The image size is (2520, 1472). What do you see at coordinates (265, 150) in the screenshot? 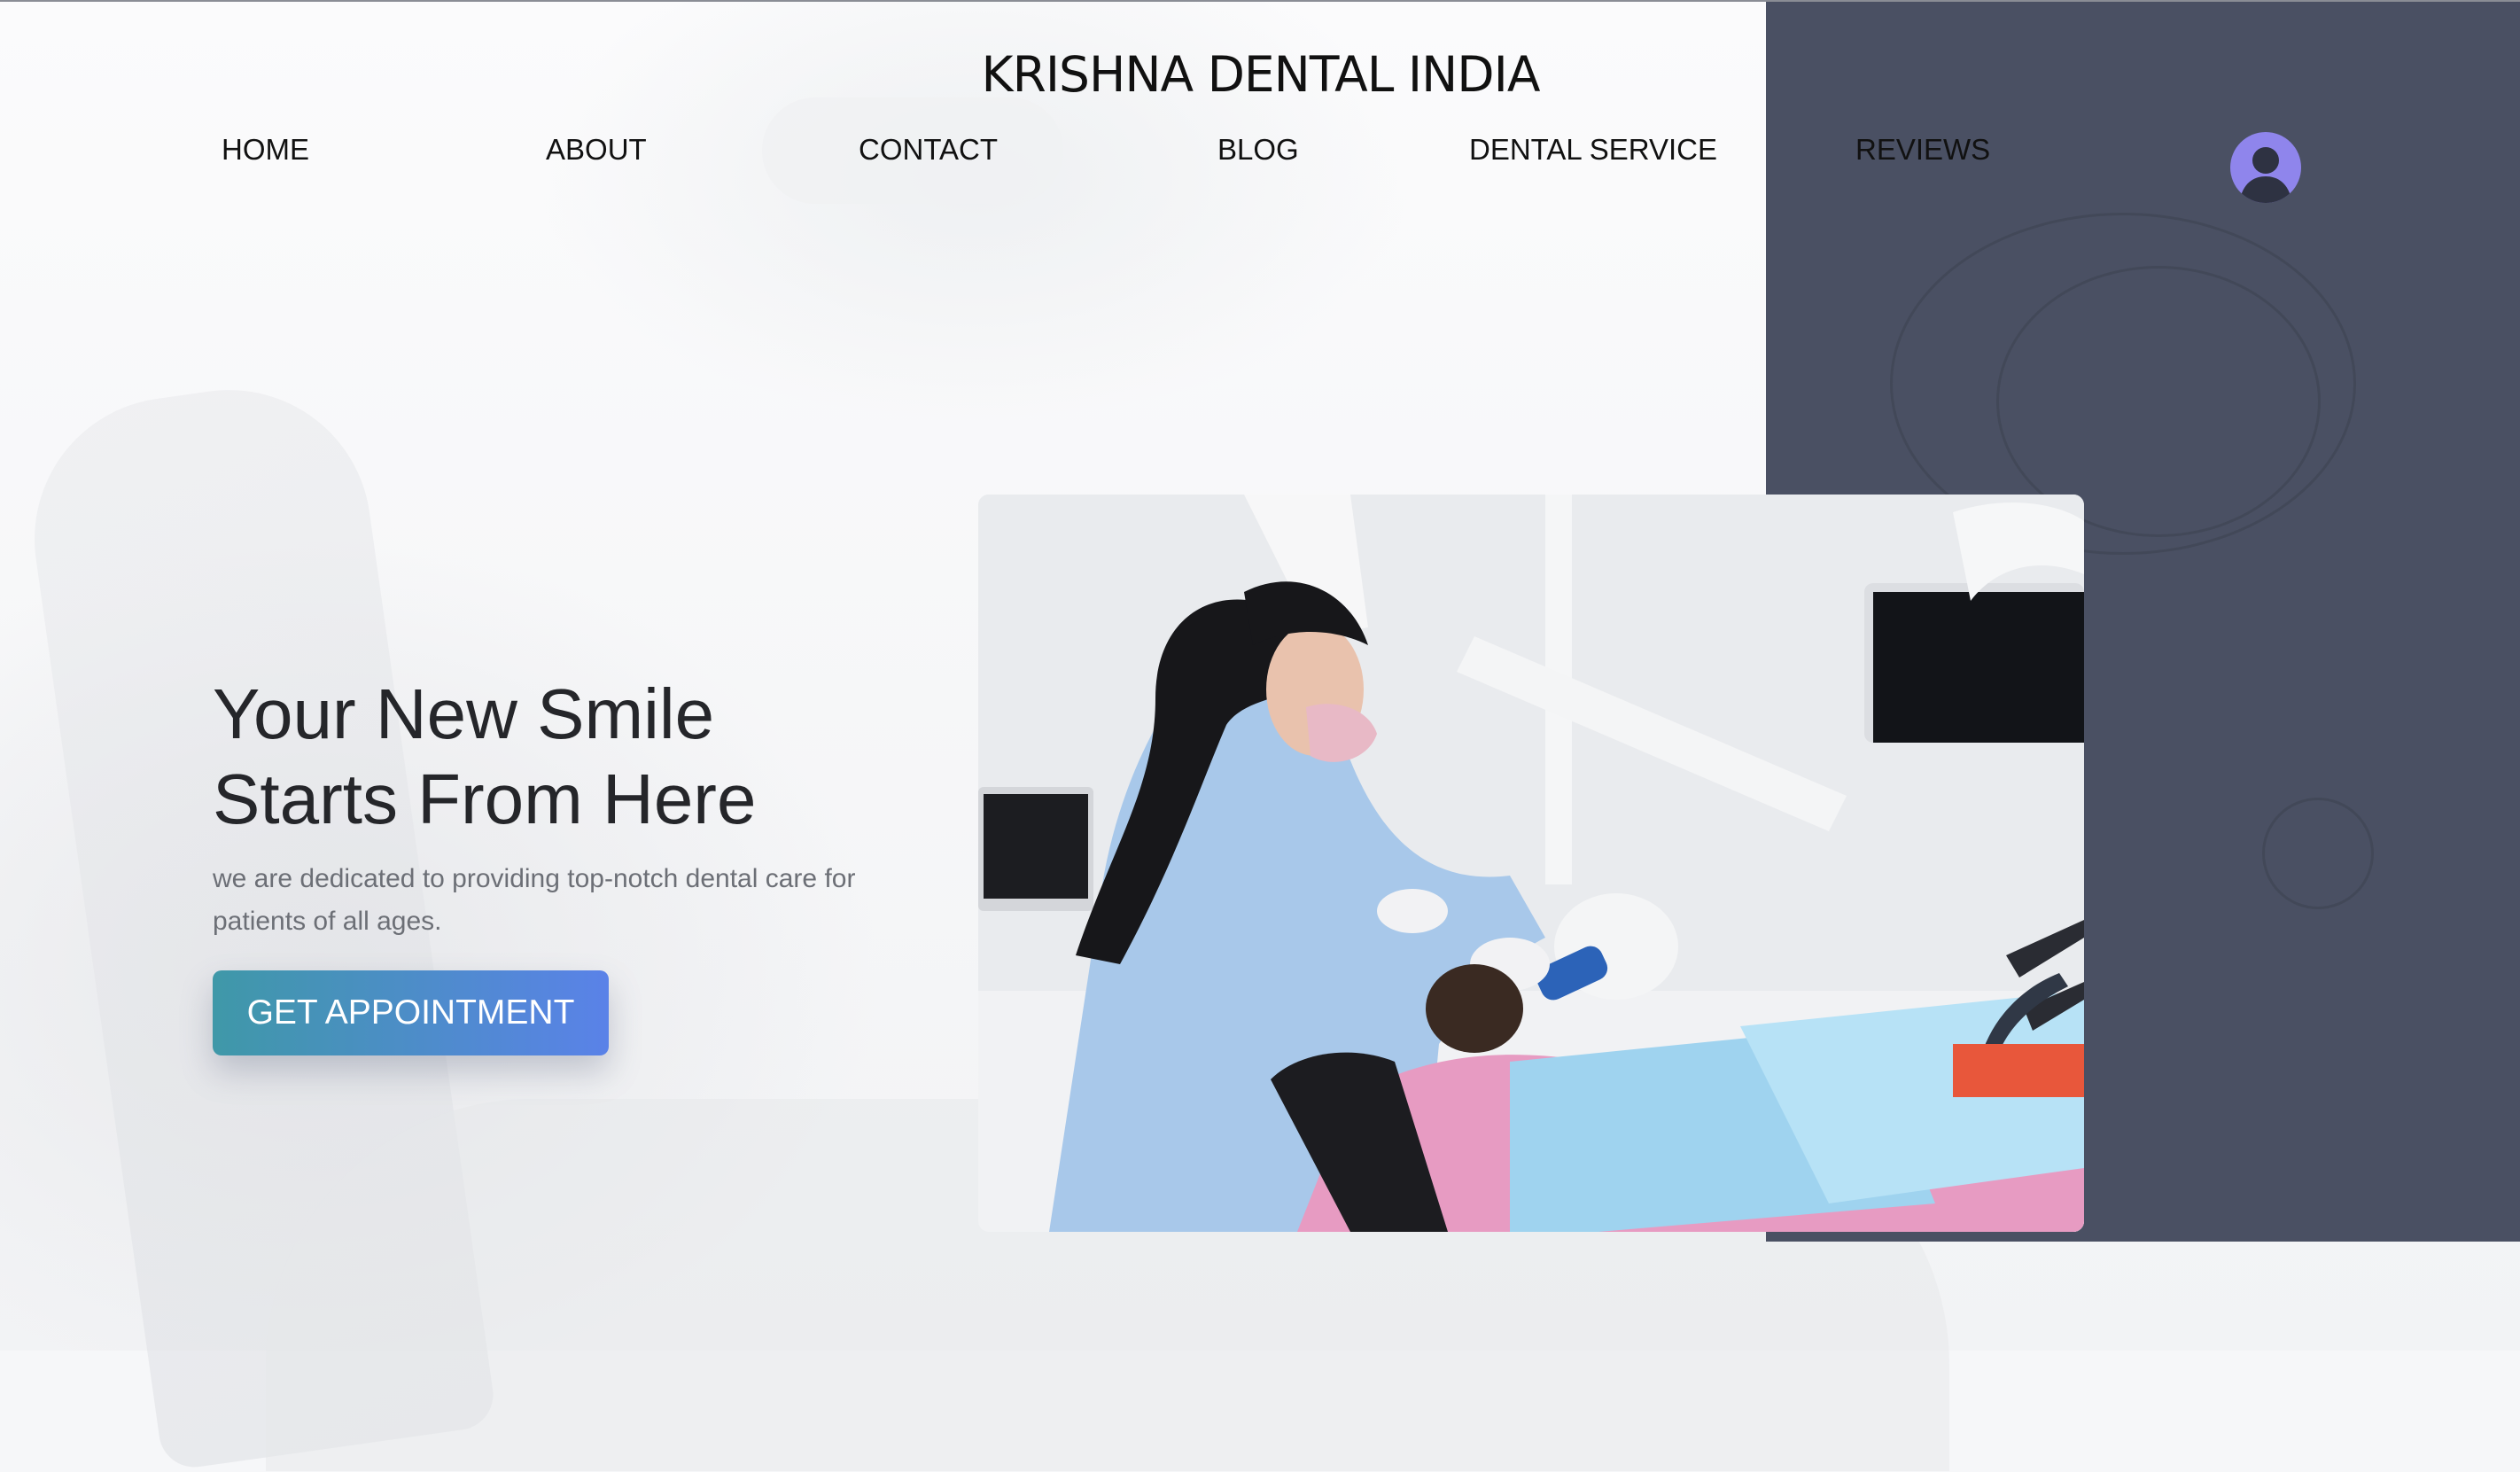
I see `nav-home: HOME` at bounding box center [265, 150].